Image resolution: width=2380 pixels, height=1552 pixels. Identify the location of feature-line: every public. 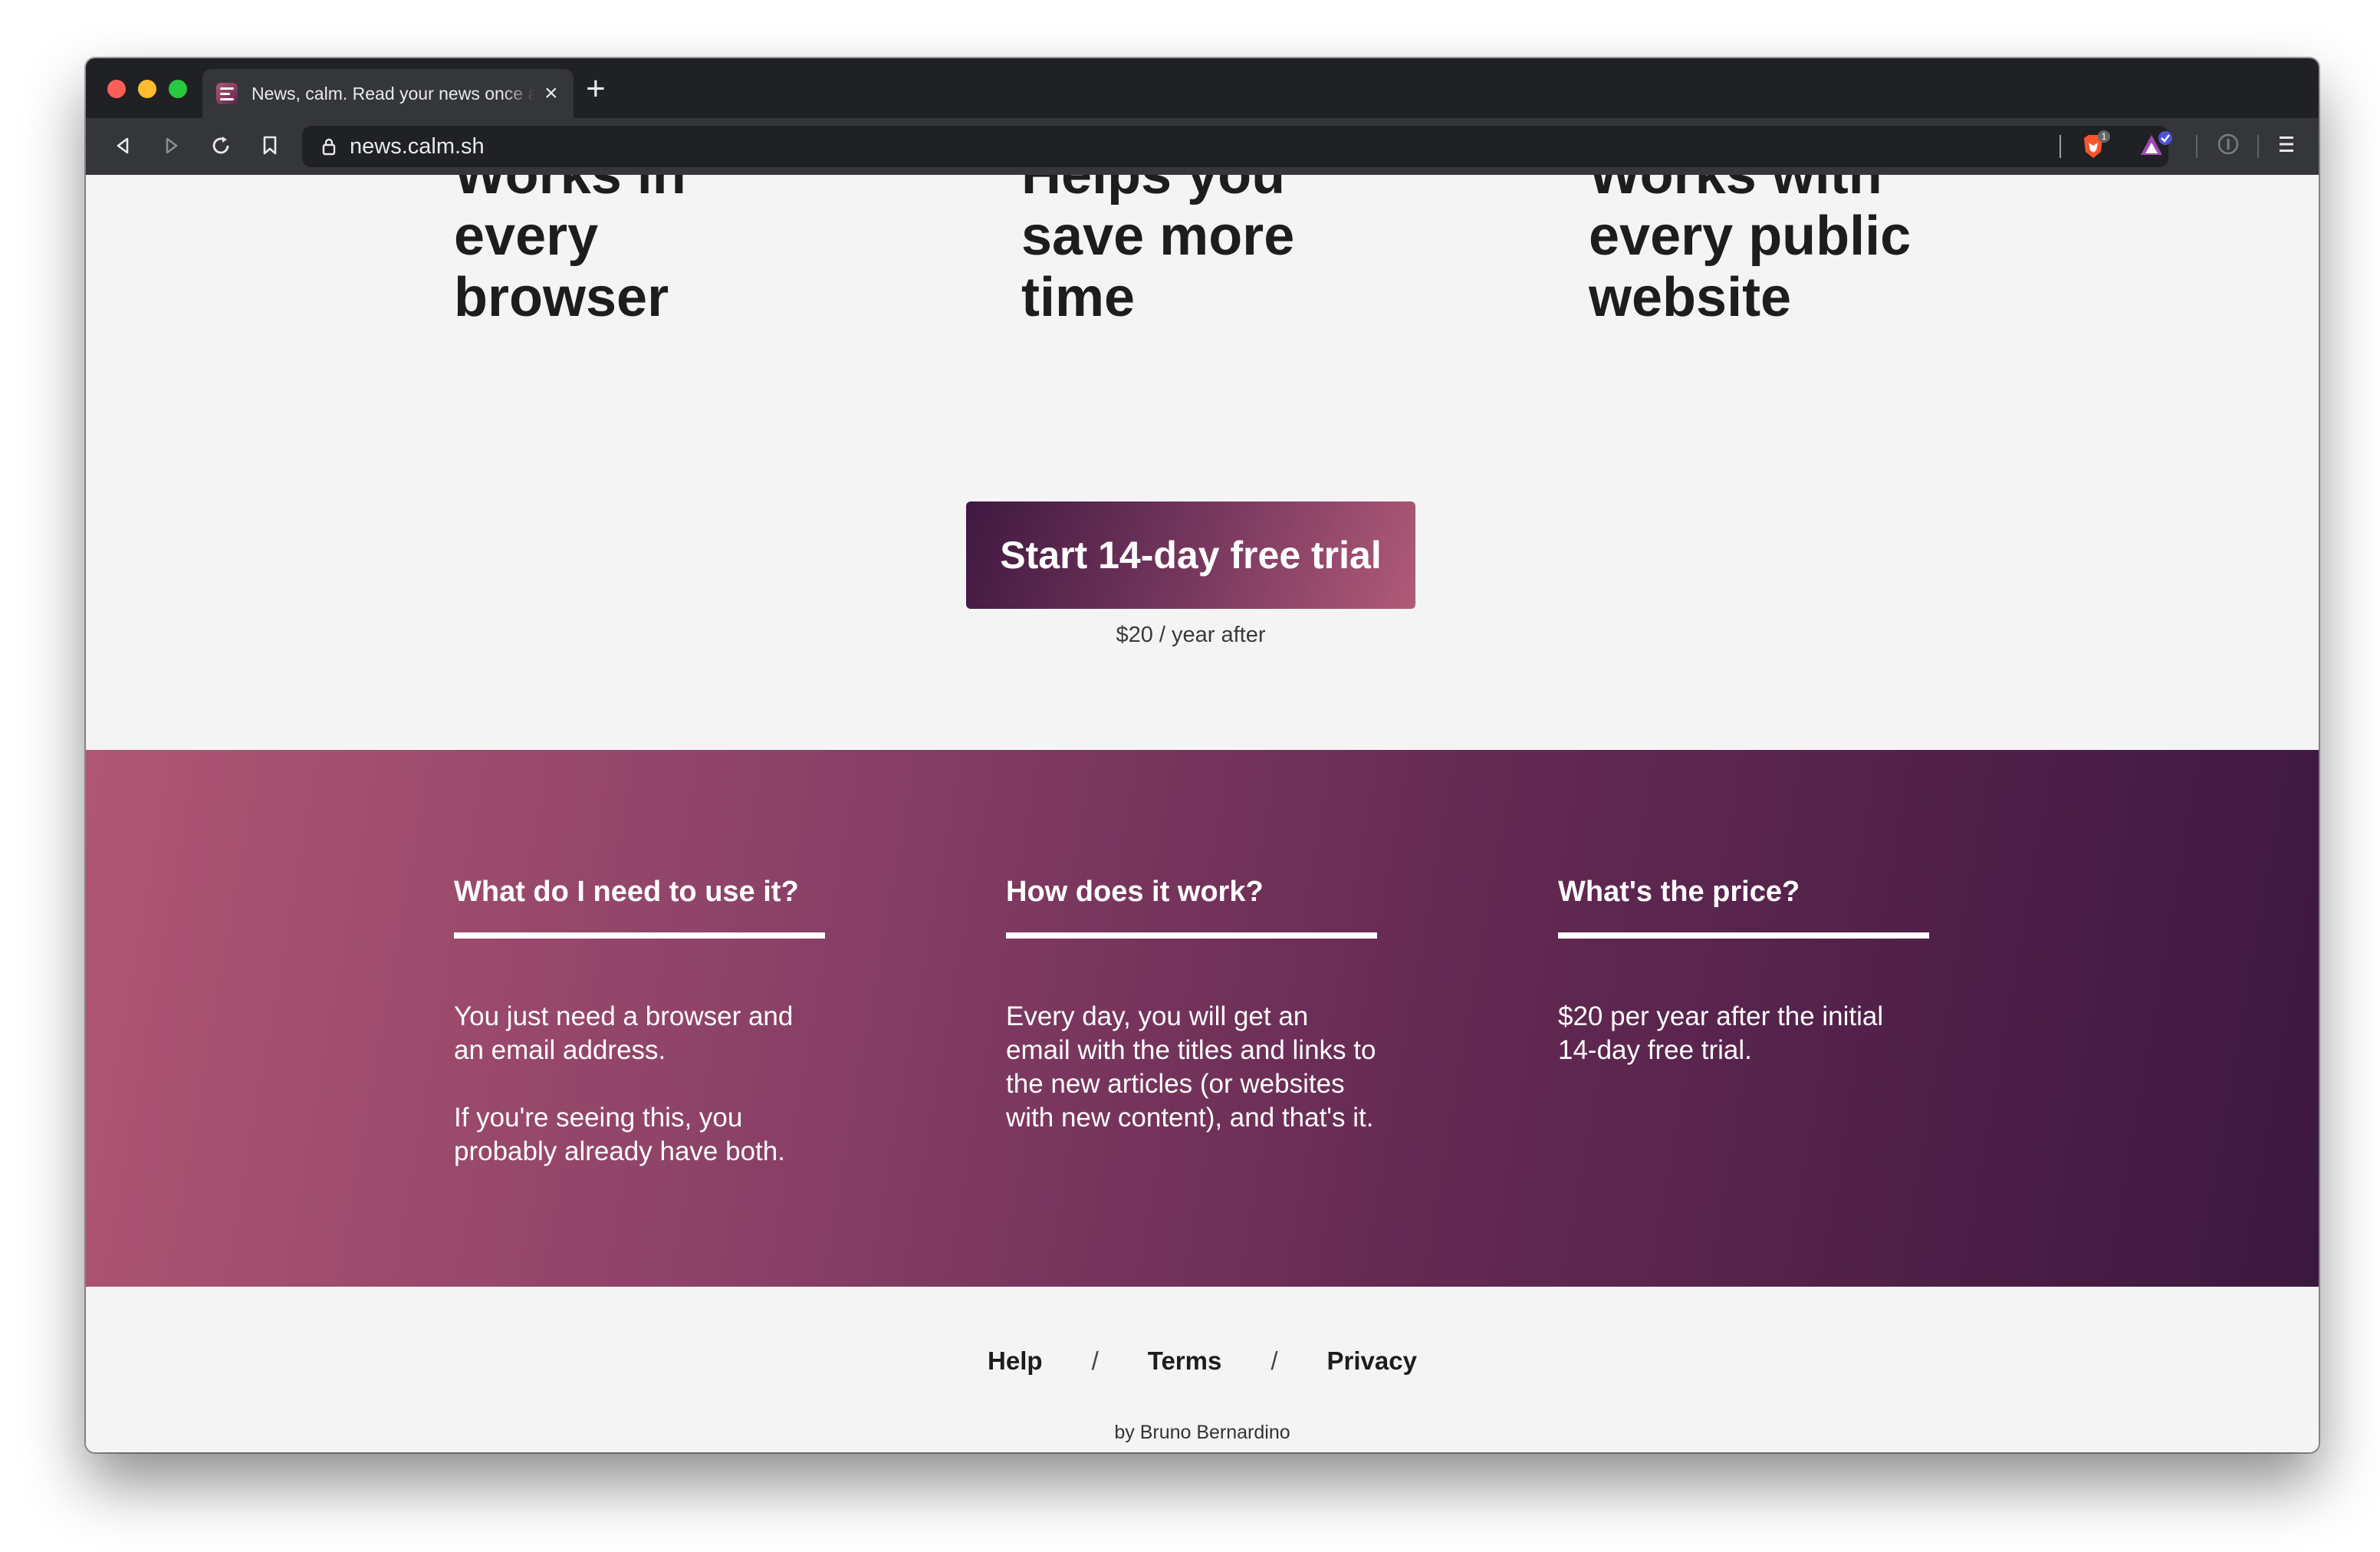
(1751, 236).